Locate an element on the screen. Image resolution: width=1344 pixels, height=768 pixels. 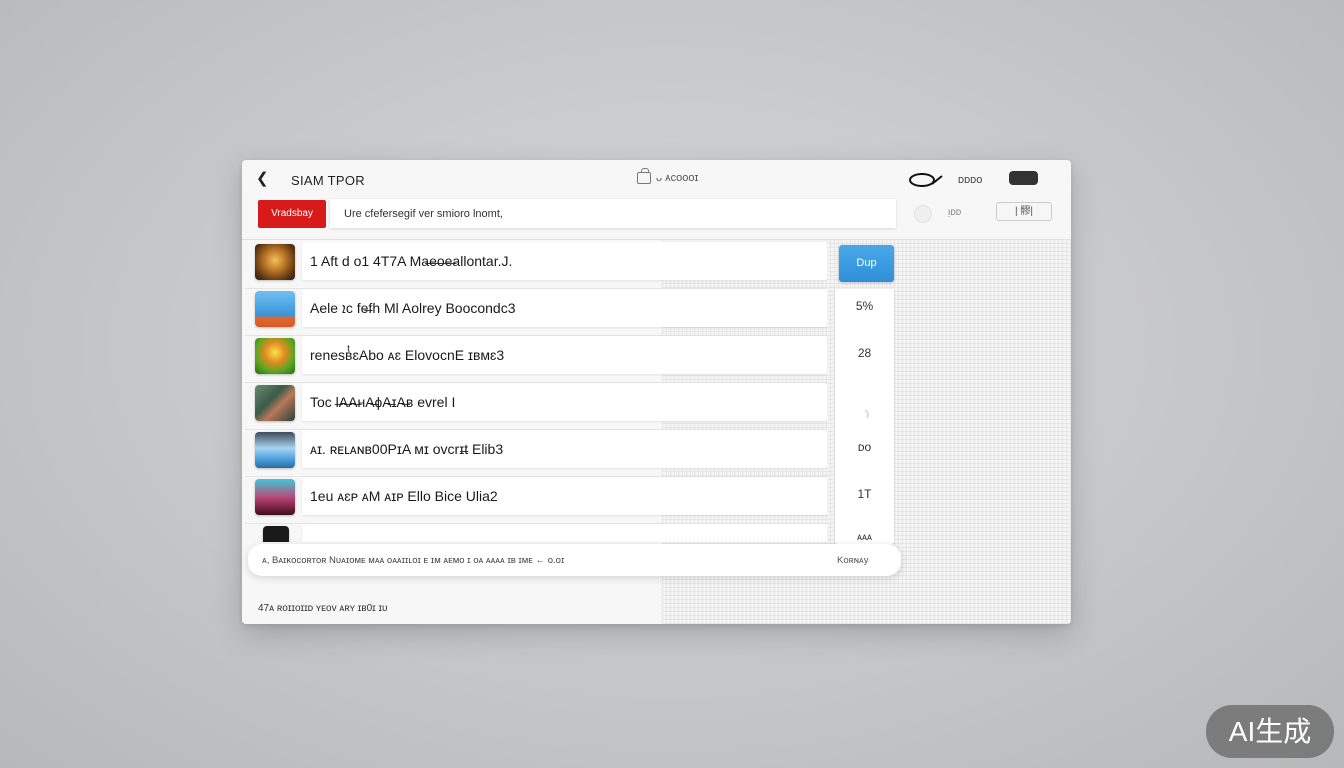
list-item: 1eu ᴀɛᴘ ᴀM ᴀɪᴘ Ello Bice Ulia2 is located at coordinates (536, 500).